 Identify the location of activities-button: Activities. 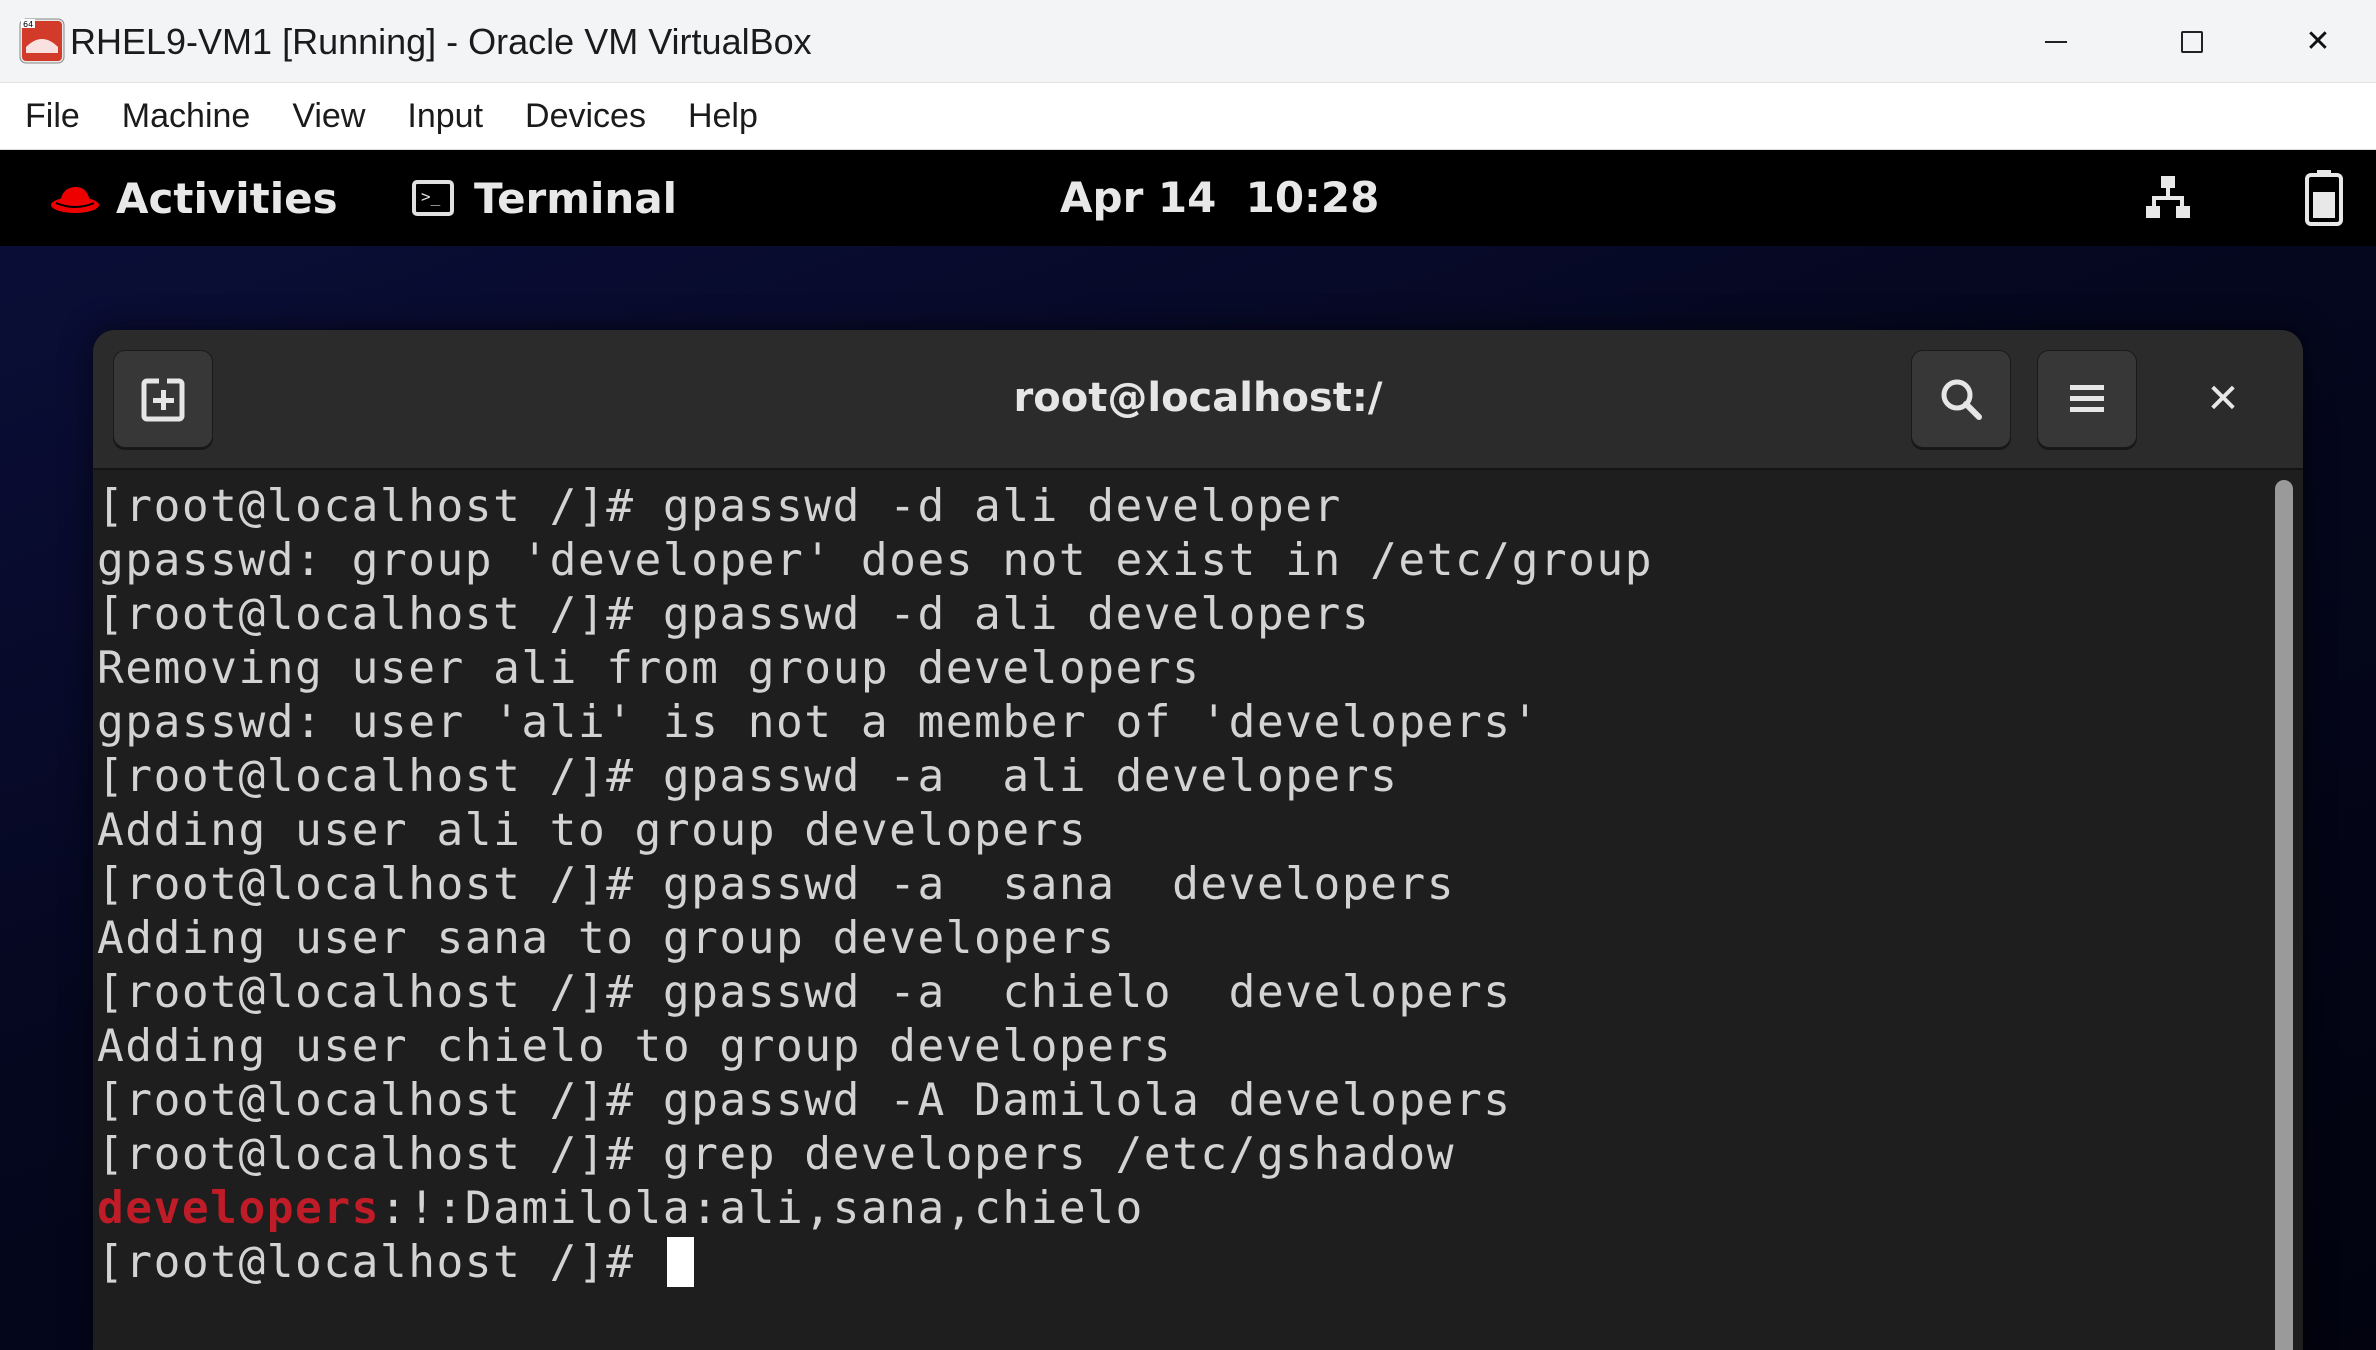
(194, 198).